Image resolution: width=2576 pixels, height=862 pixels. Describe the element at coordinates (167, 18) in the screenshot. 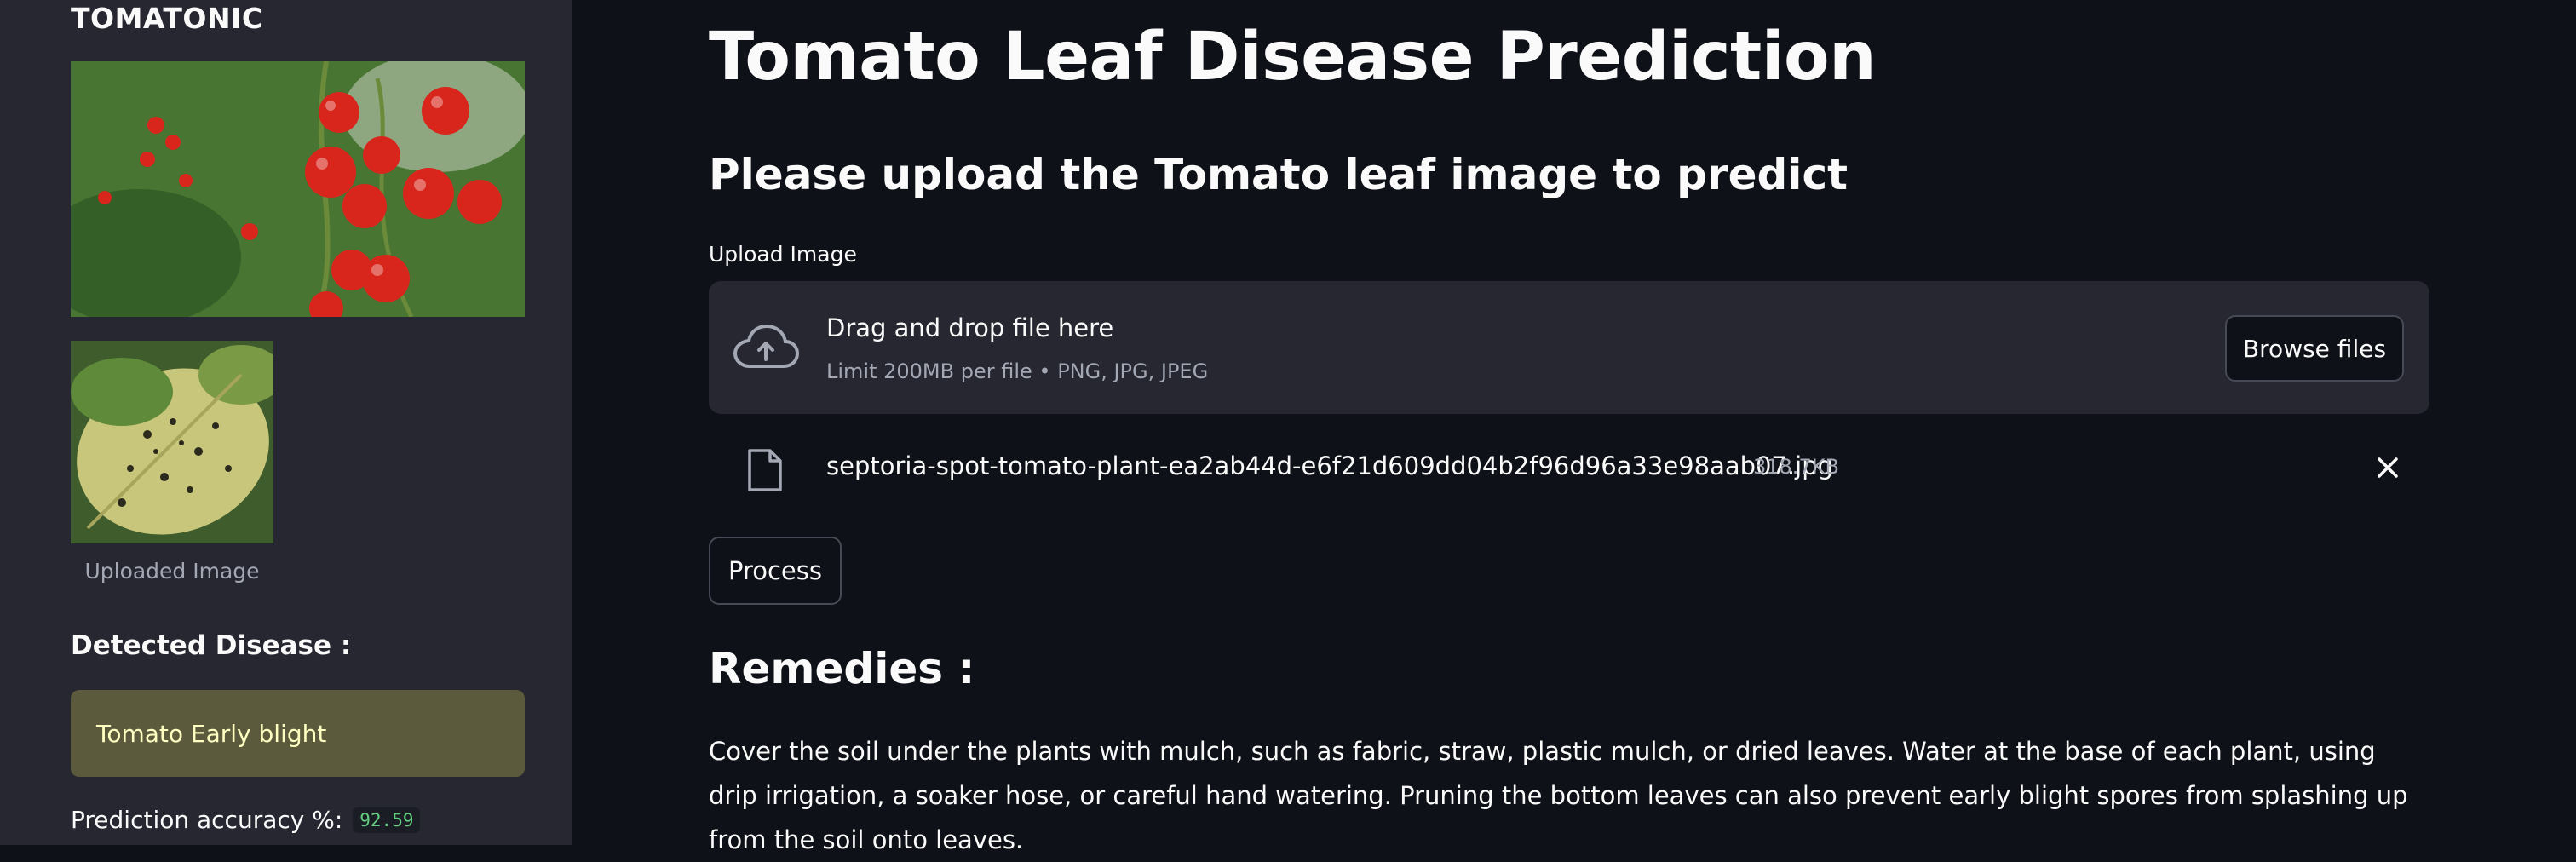

I see `brand-title: TOMATONIC` at that location.